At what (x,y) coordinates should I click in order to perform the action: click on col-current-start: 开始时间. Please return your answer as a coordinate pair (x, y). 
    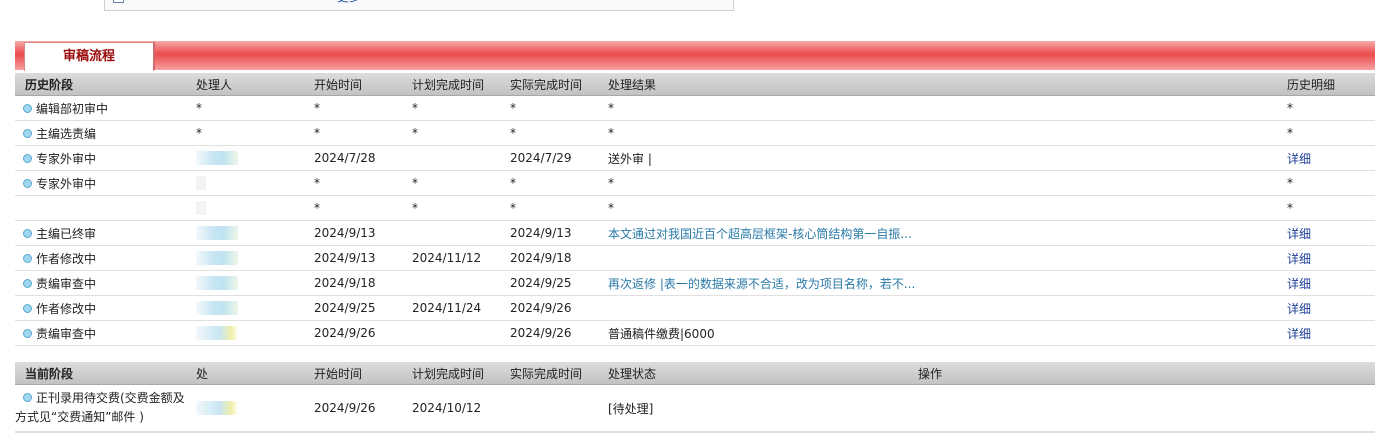
    Looking at the image, I should click on (353, 373).